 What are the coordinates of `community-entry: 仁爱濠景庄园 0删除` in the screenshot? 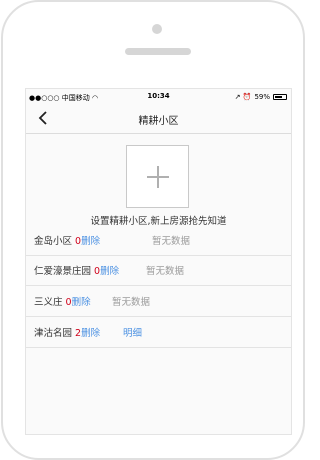 It's located at (76, 270).